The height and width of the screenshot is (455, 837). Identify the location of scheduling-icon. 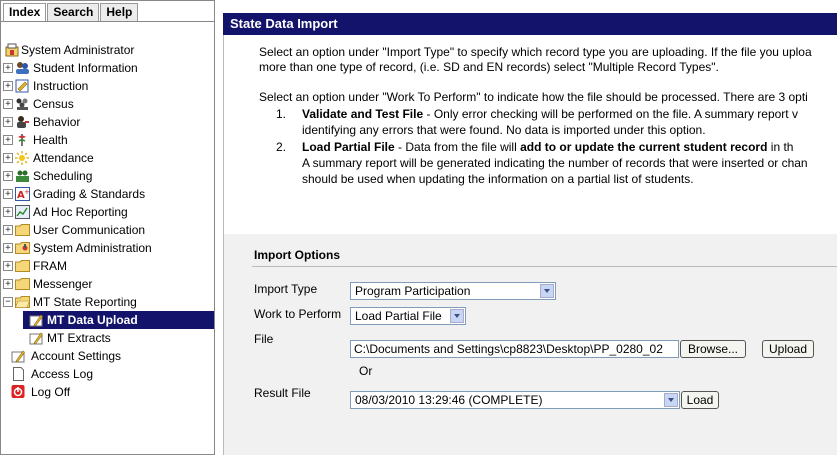
(22, 176).